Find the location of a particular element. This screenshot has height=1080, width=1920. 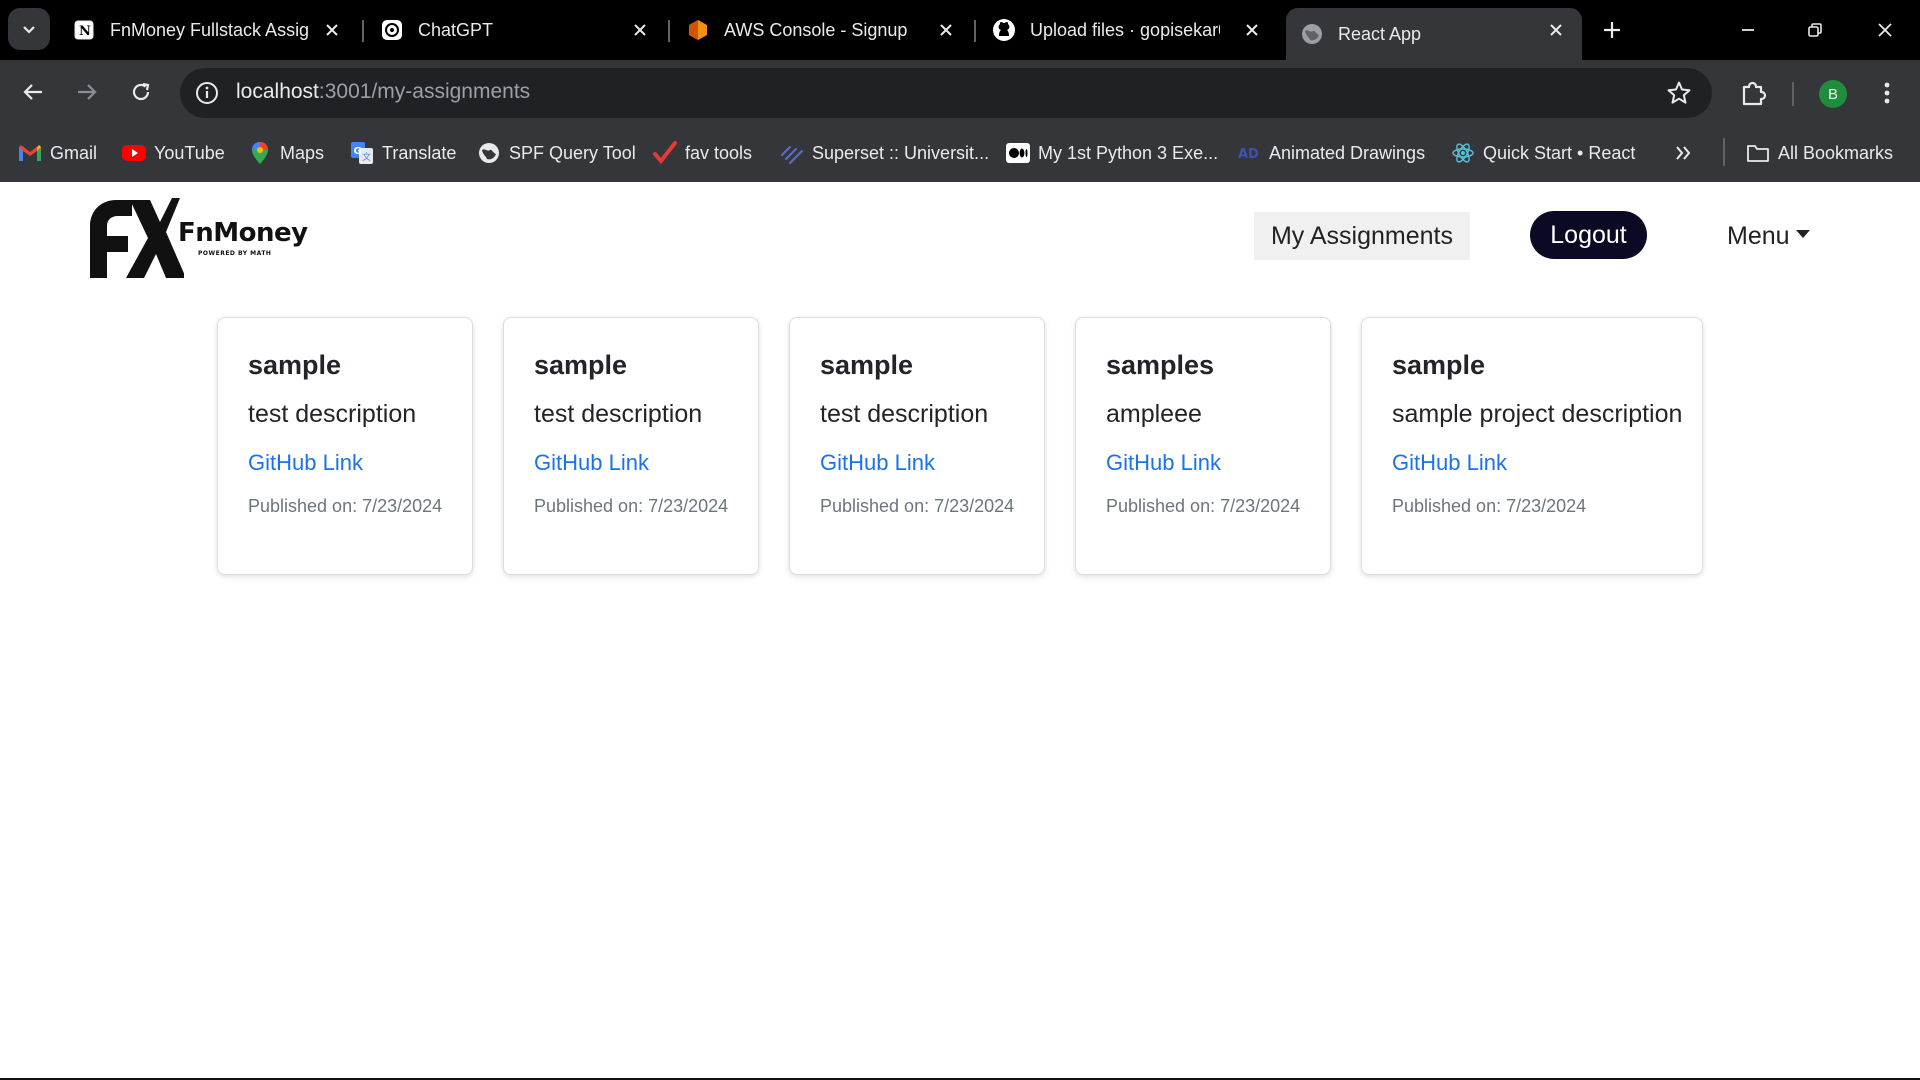

more-bookmarks-button is located at coordinates (1683, 153).